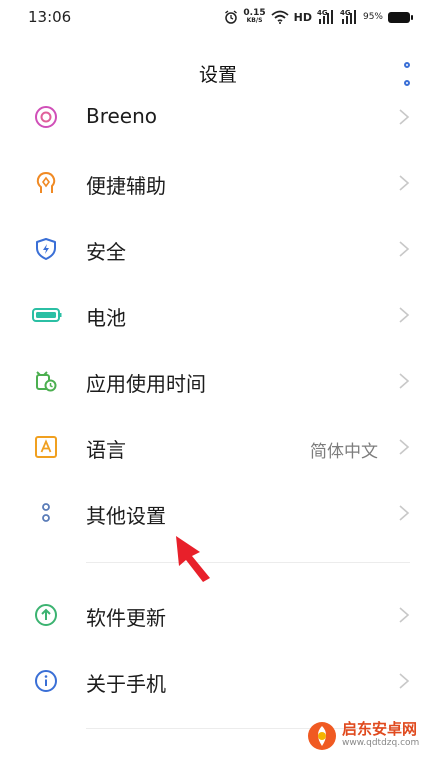  What do you see at coordinates (322, 736) in the screenshot?
I see `watermark-logo-icon` at bounding box center [322, 736].